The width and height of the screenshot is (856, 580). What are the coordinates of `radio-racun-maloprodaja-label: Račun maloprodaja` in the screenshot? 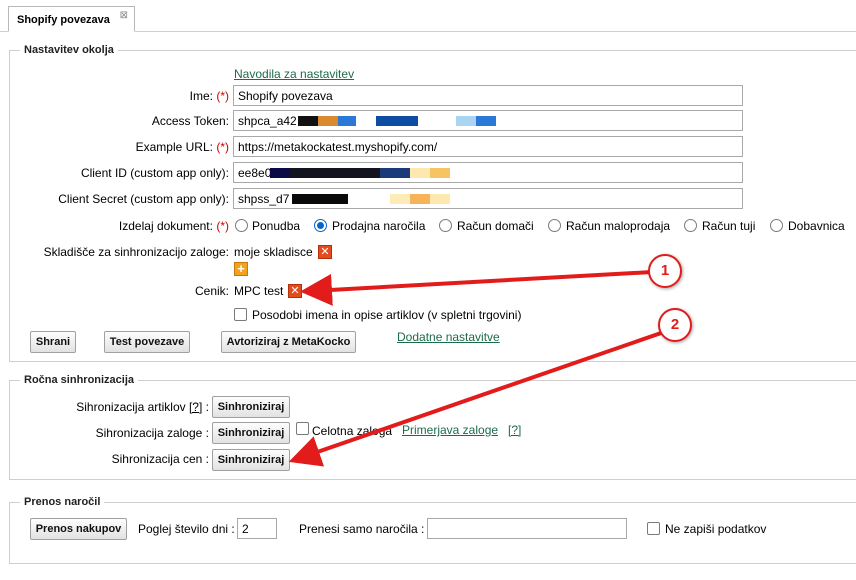 It's located at (618, 226).